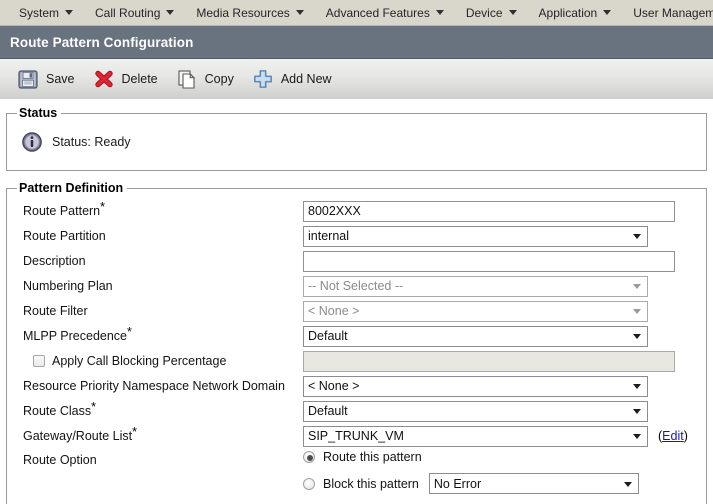 The image size is (713, 504). I want to click on menu-item-device: Device, so click(491, 12).